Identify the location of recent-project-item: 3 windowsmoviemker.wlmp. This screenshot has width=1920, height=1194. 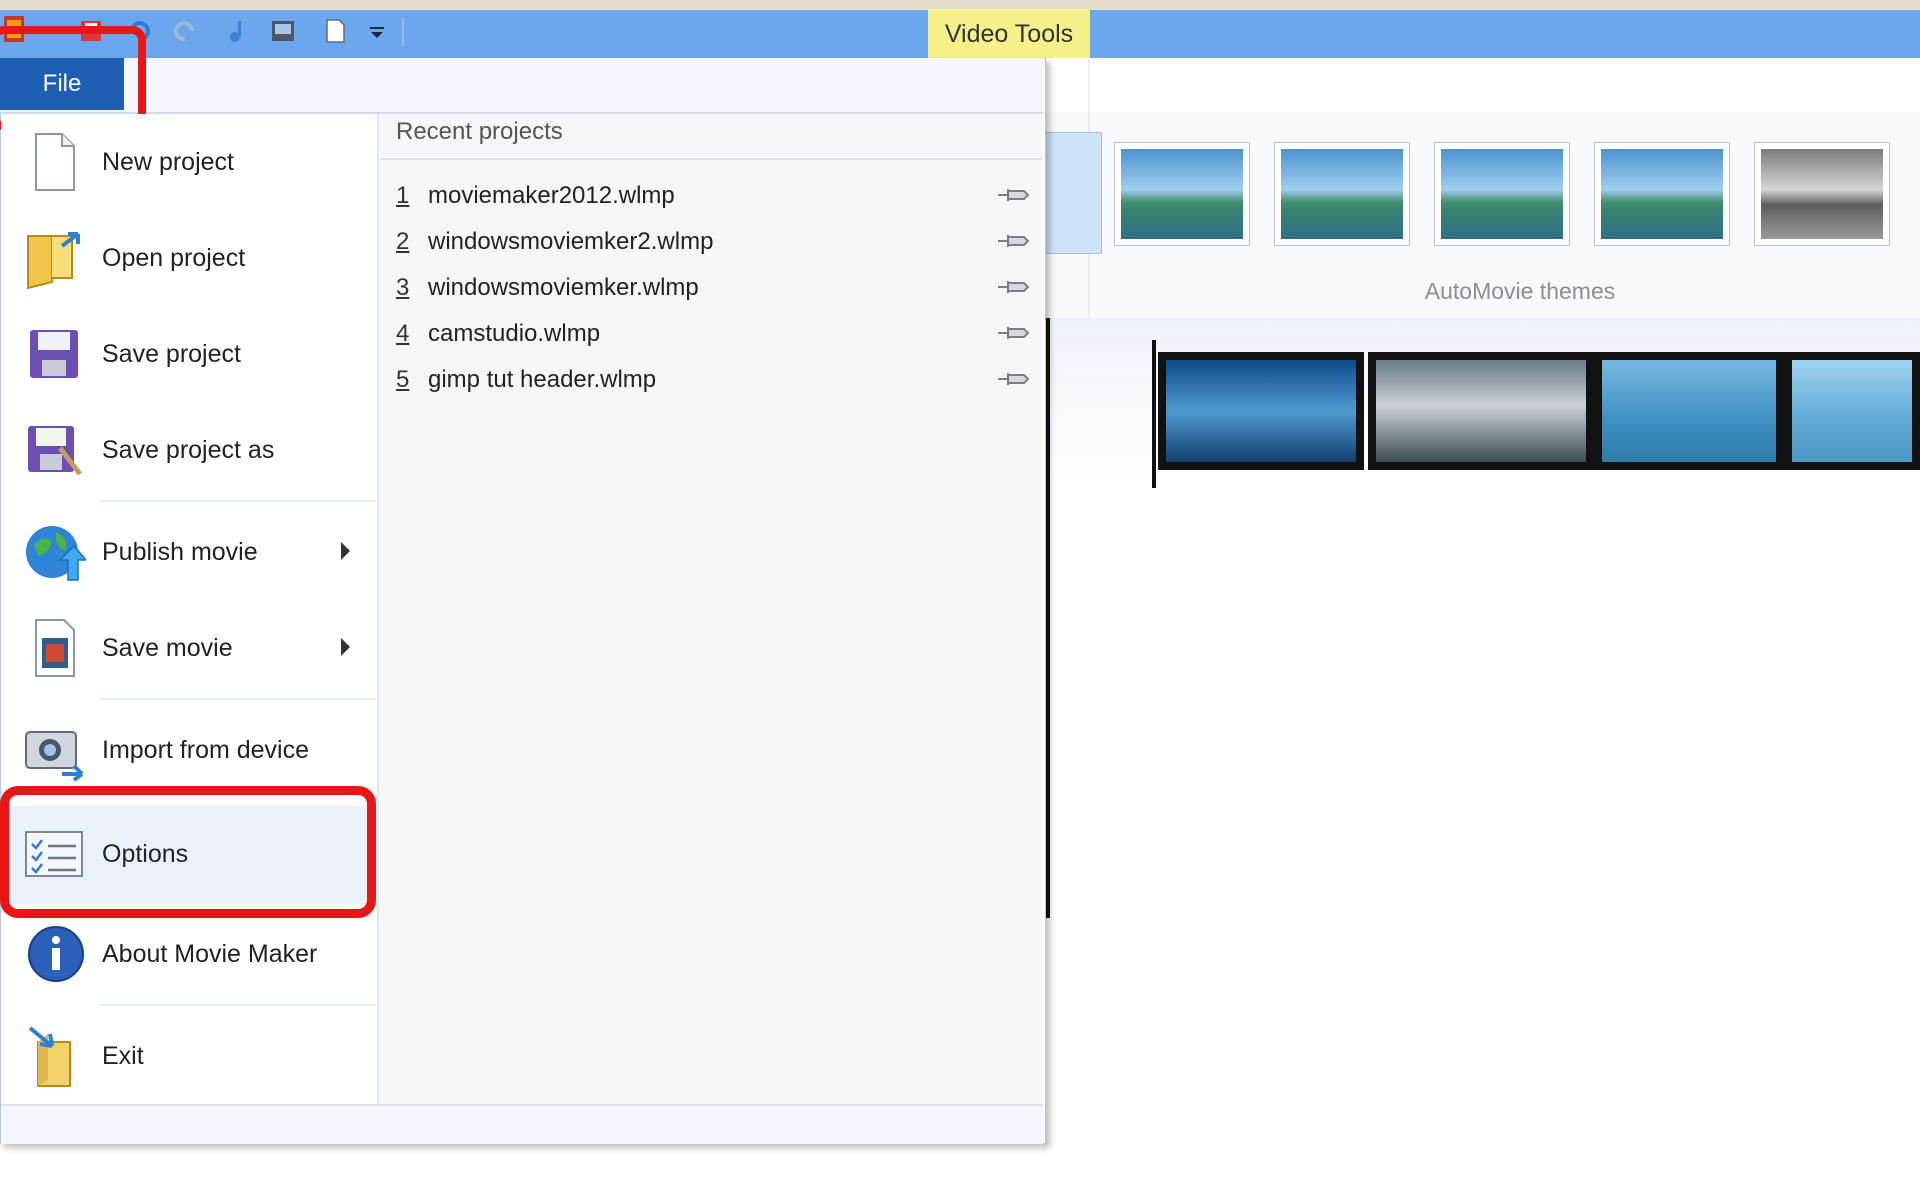
(716, 289).